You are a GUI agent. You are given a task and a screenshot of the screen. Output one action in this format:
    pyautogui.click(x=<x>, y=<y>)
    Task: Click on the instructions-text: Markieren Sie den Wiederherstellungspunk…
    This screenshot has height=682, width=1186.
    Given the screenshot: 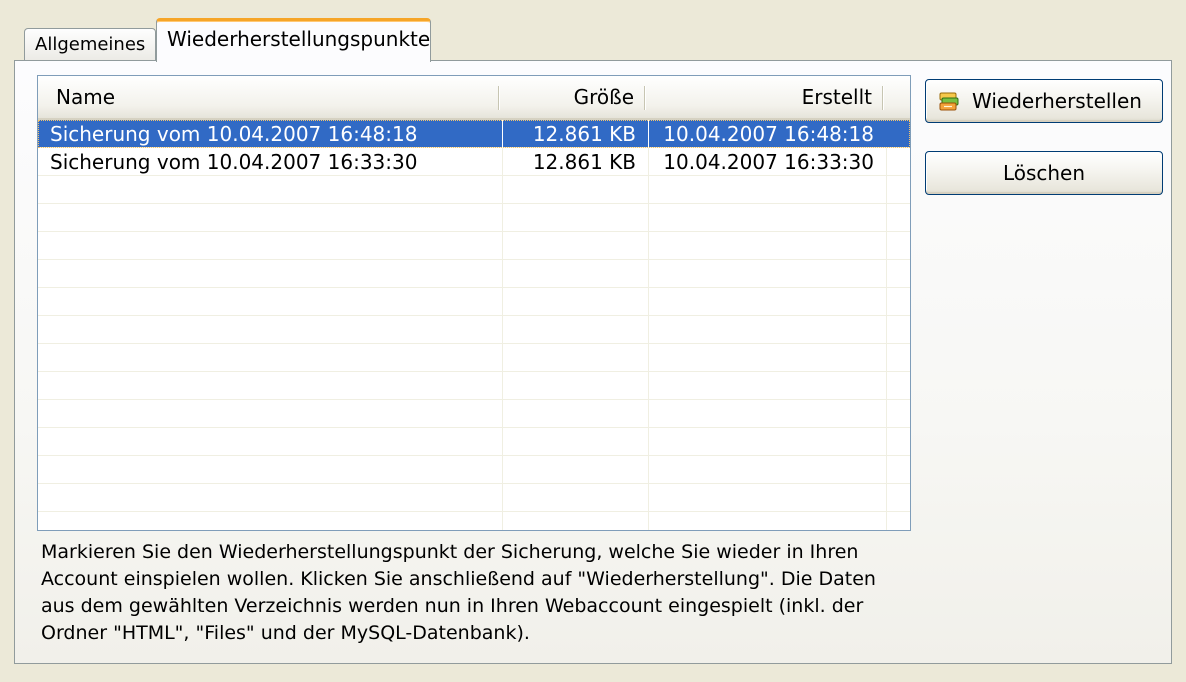 What is the action you would take?
    pyautogui.click(x=458, y=592)
    